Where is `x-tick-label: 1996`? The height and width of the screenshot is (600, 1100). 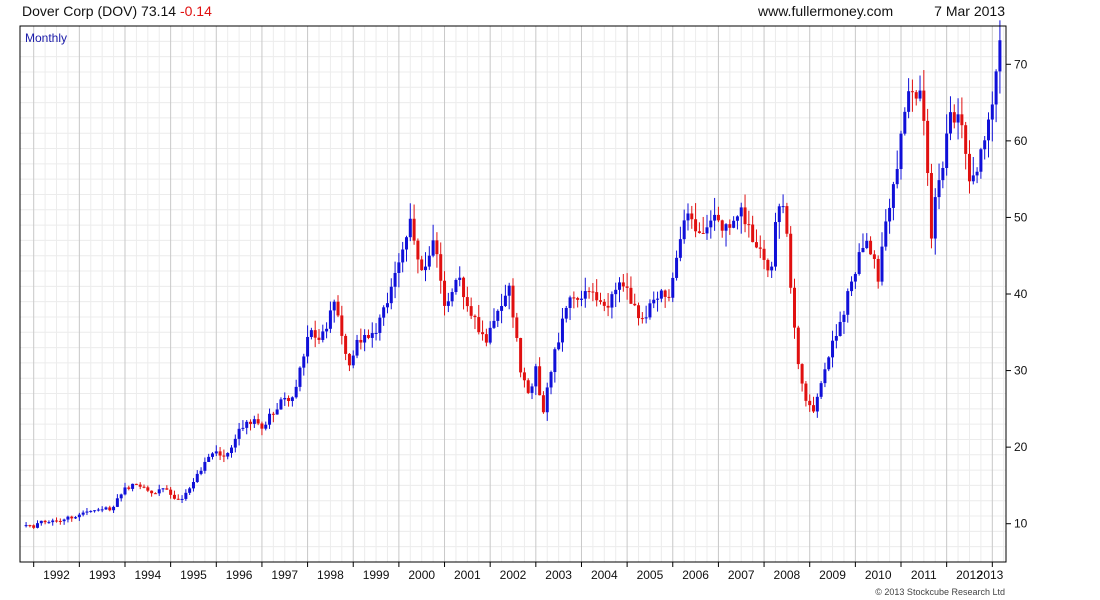 x-tick-label: 1996 is located at coordinates (239, 575).